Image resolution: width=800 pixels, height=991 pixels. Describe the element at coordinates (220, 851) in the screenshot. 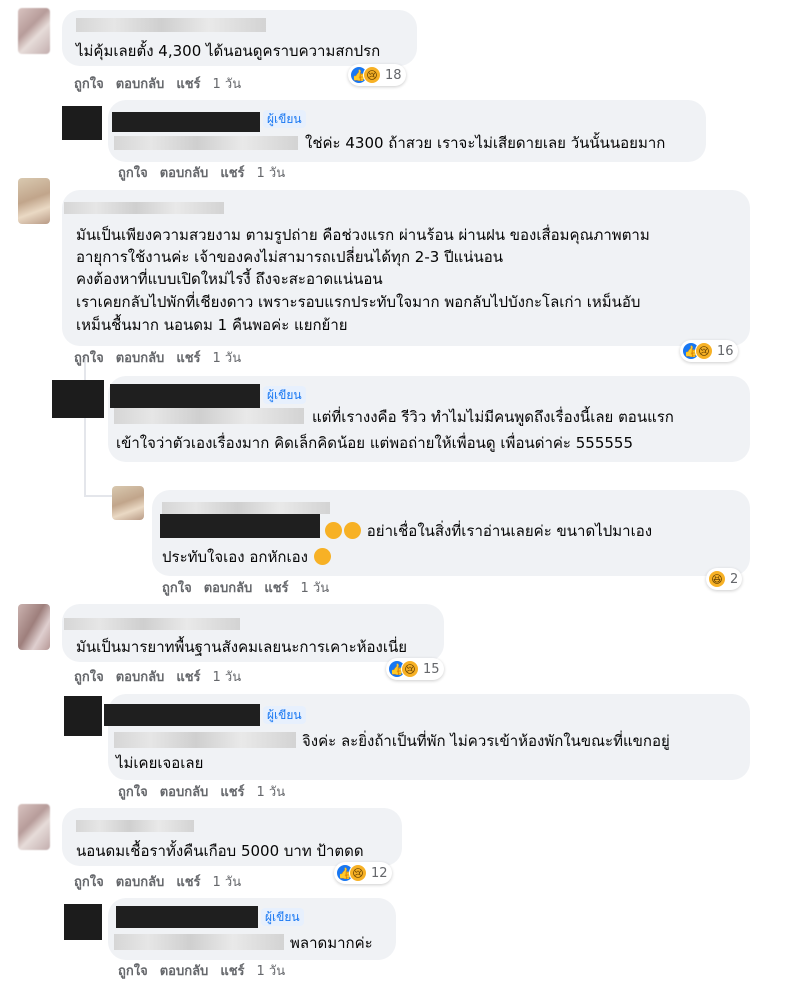

I see `comment-text: นอนดมเชื้อราทั้งคืนเกือบ 5000 บาท ป้าตดด` at that location.